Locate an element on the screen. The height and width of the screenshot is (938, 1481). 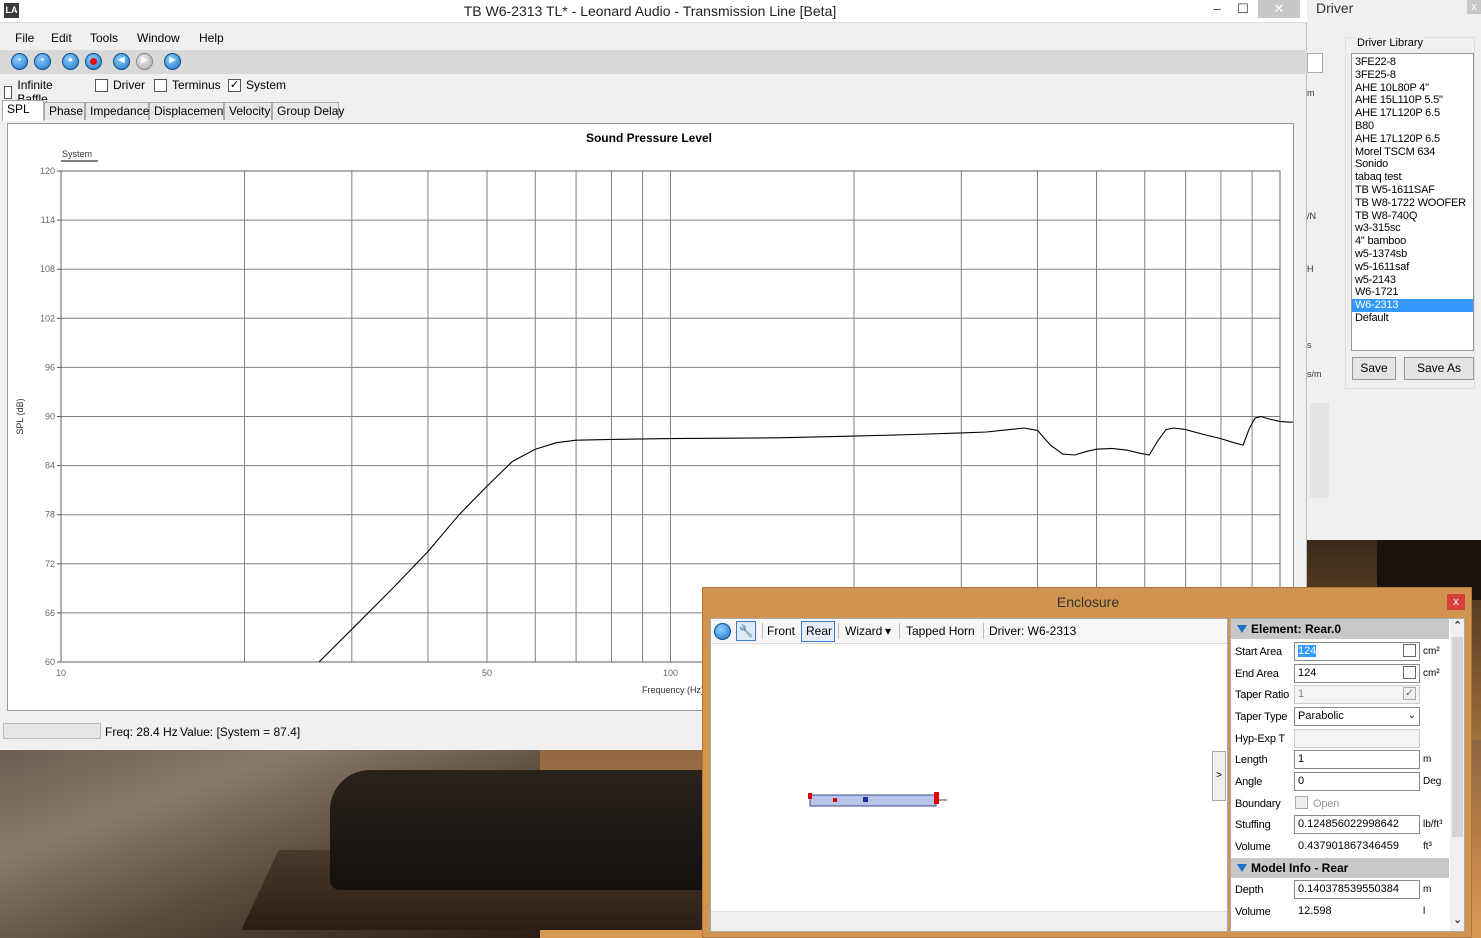
wizard-dropdown: Wizard is located at coordinates (863, 631).